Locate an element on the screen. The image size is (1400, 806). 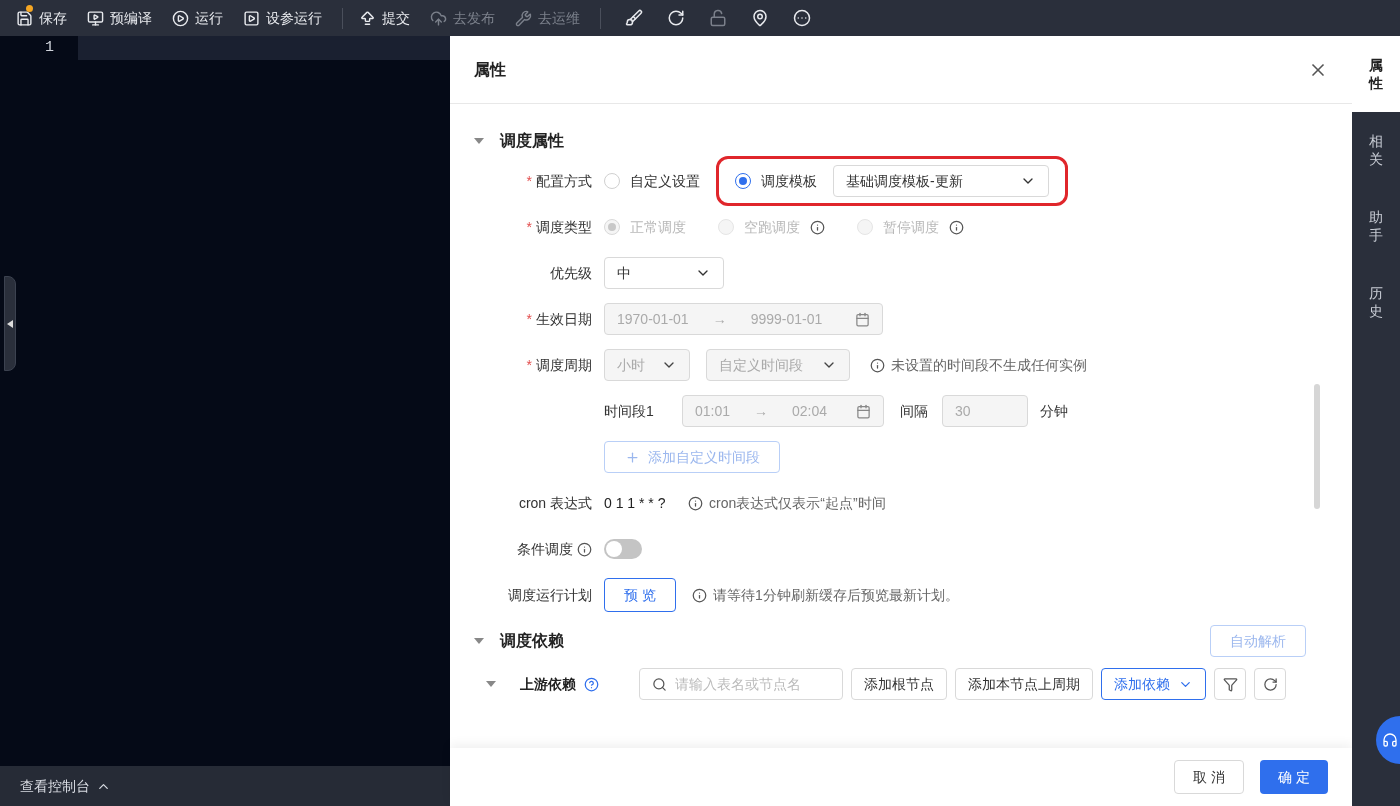
console-toggle: 查看控制台 is located at coordinates (225, 786).